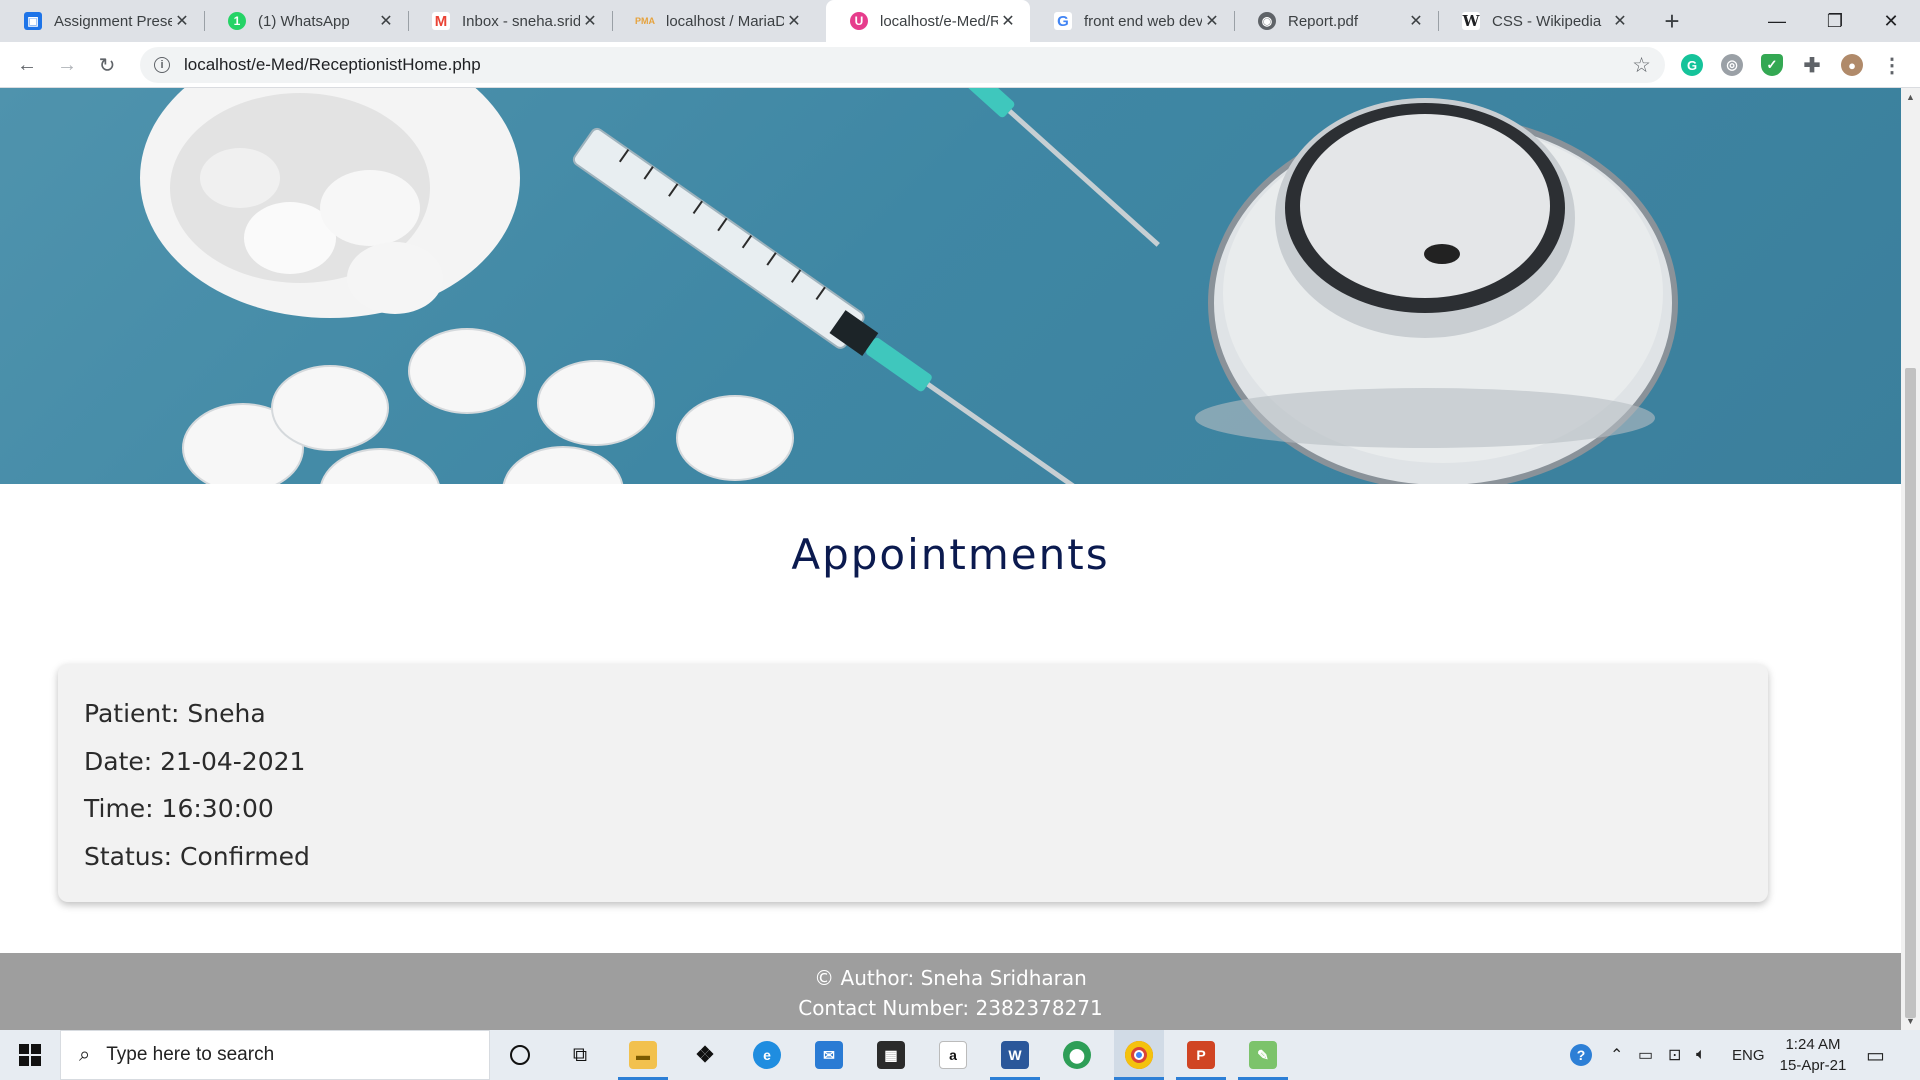 The width and height of the screenshot is (1920, 1080). What do you see at coordinates (179, 808) in the screenshot?
I see `appointment-time: Time: 16:30:00` at bounding box center [179, 808].